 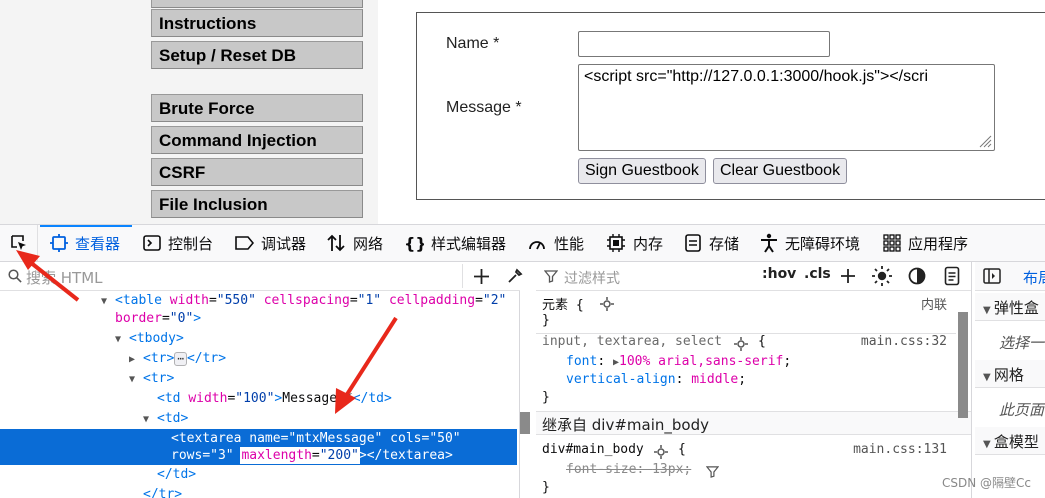 What do you see at coordinates (592, 278) in the screenshot?
I see `rules-filter-input: 过滤样式` at bounding box center [592, 278].